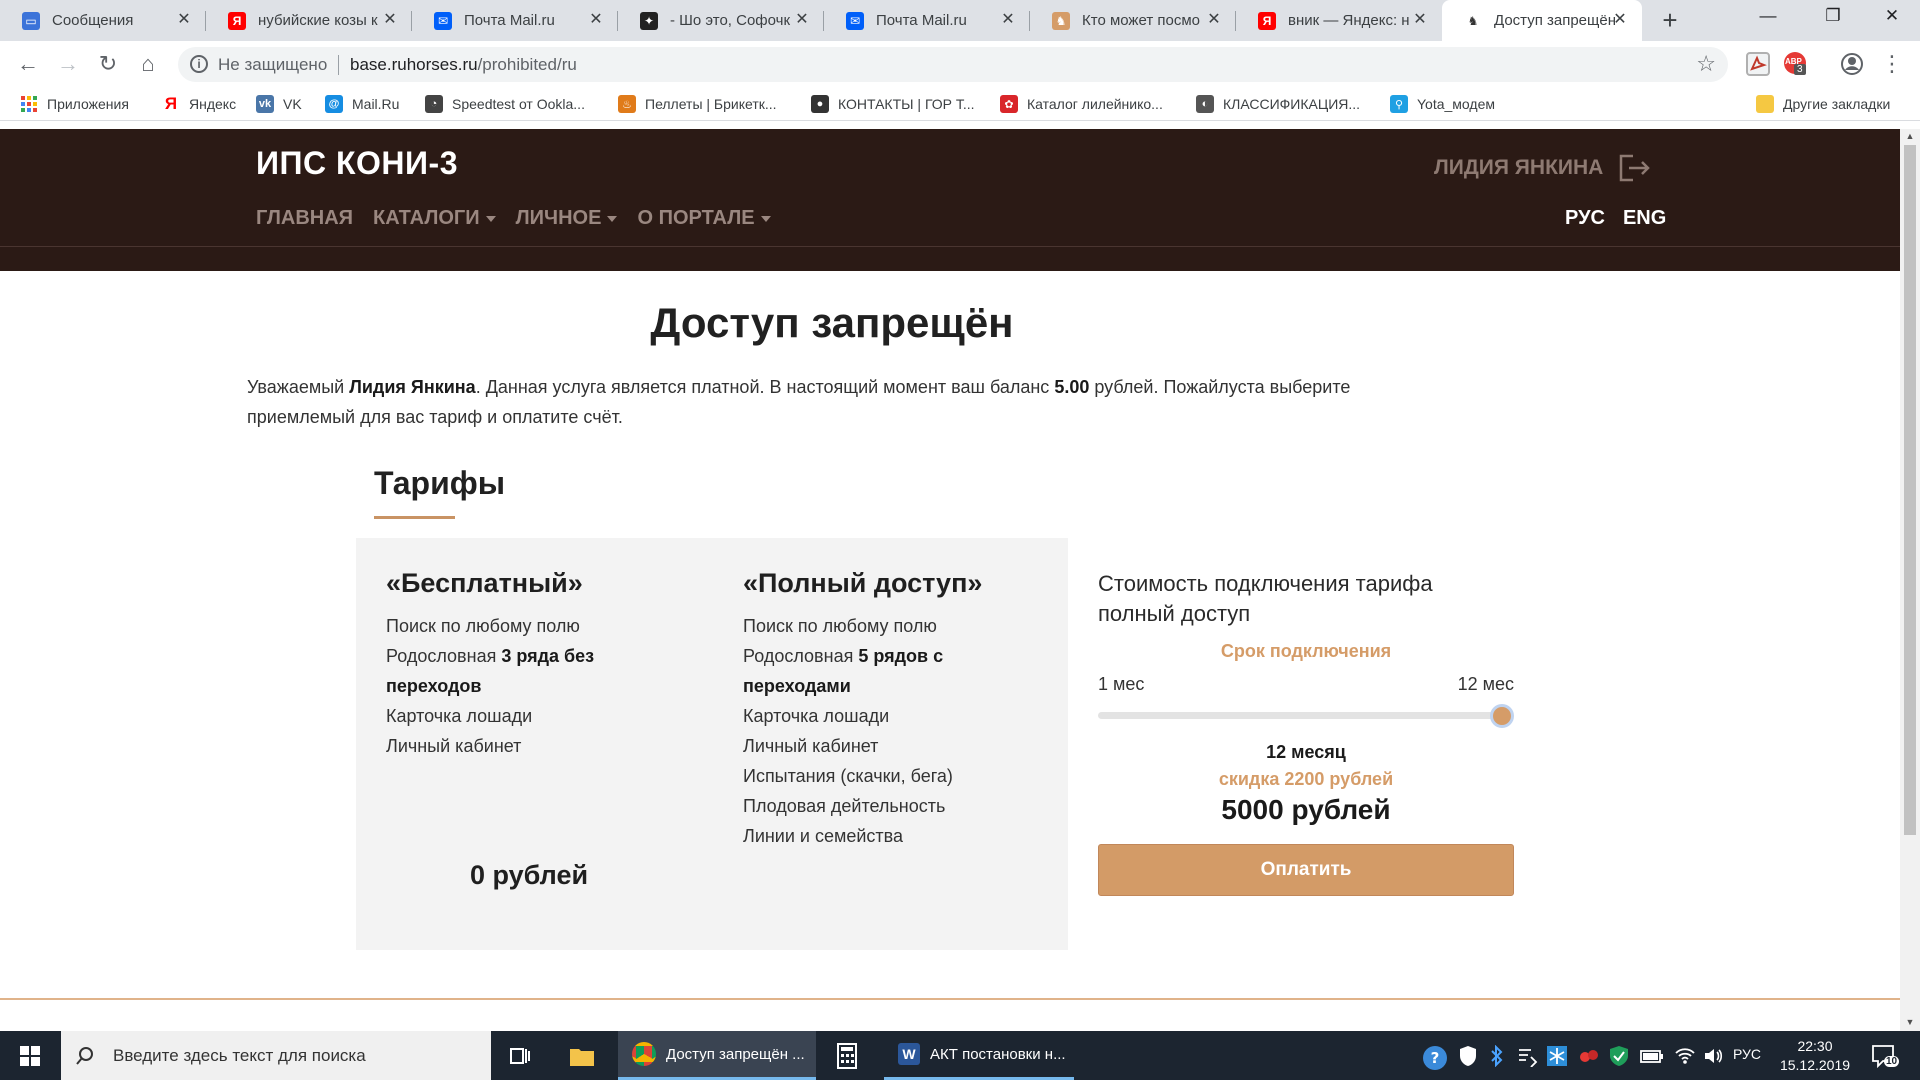  What do you see at coordinates (1768, 16) in the screenshot?
I see `minimize-window-button: —` at bounding box center [1768, 16].